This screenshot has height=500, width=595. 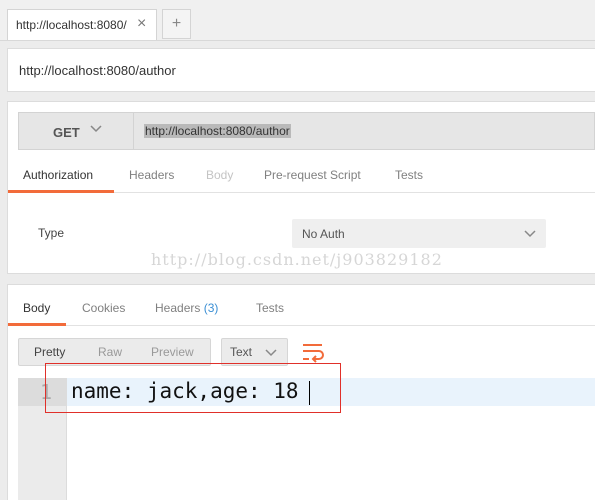 I want to click on tab-tests: Tests, so click(x=409, y=175).